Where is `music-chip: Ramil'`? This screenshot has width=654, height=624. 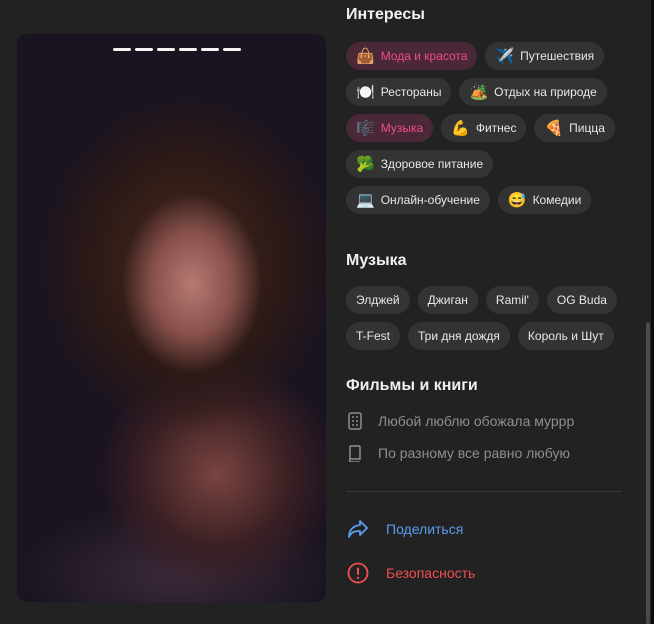
music-chip: Ramil' is located at coordinates (512, 300).